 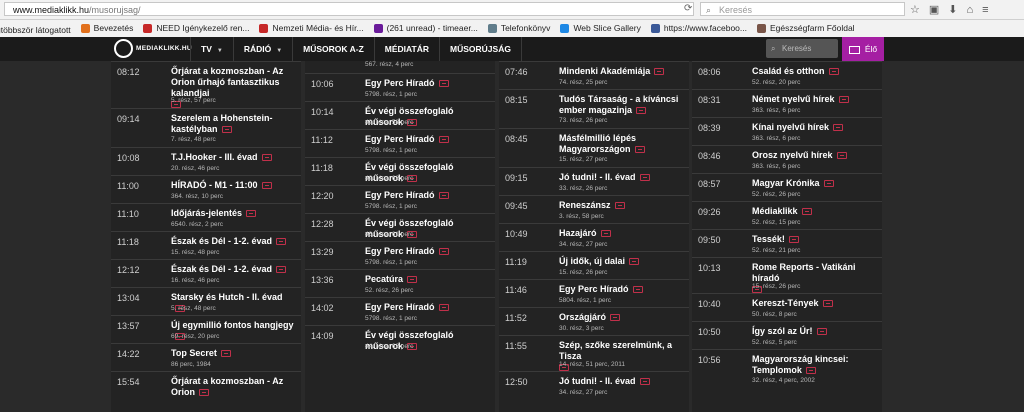 What do you see at coordinates (785, 303) in the screenshot?
I see `program-title: Kereszt-Tények` at bounding box center [785, 303].